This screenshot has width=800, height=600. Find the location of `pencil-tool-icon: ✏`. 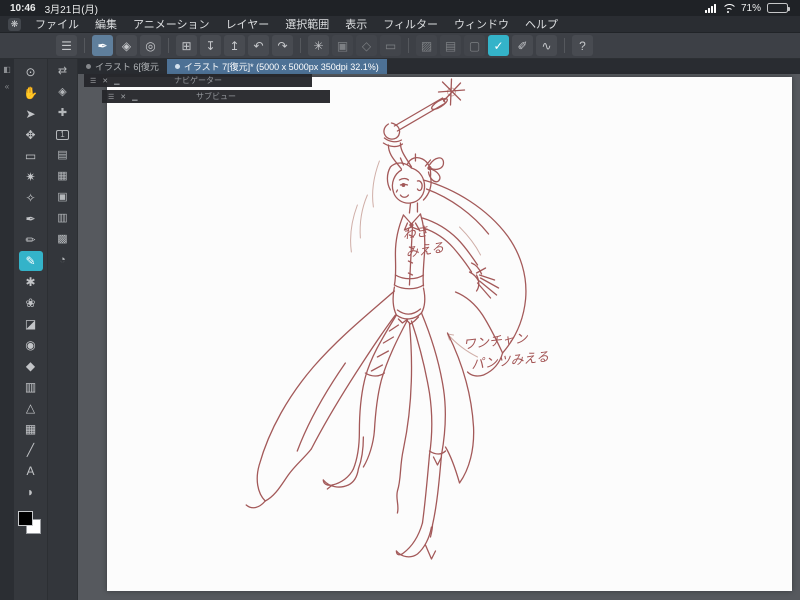

pencil-tool-icon: ✏ is located at coordinates (31, 240).